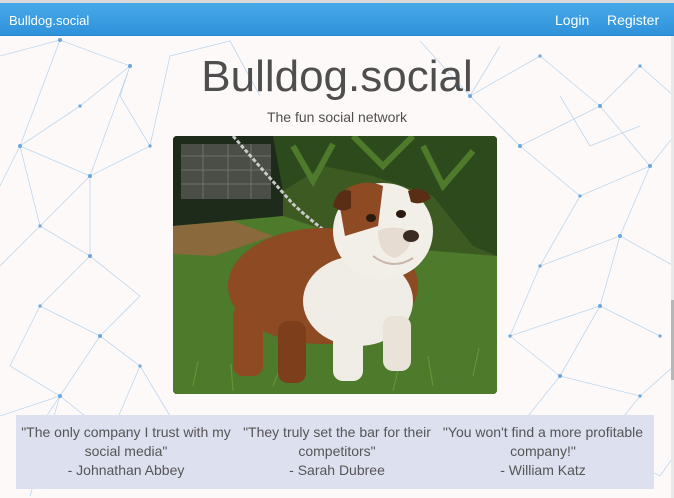  What do you see at coordinates (337, 117) in the screenshot?
I see `hero-subtitle: The fun social network` at bounding box center [337, 117].